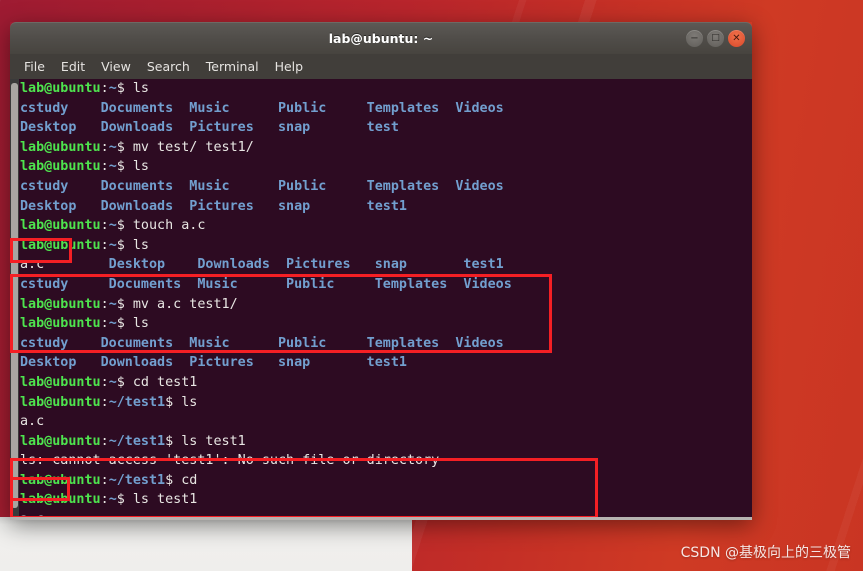 The height and width of the screenshot is (571, 863). I want to click on terminal-prompt-line: lab@ubuntu:~/test1$ cd, so click(382, 481).